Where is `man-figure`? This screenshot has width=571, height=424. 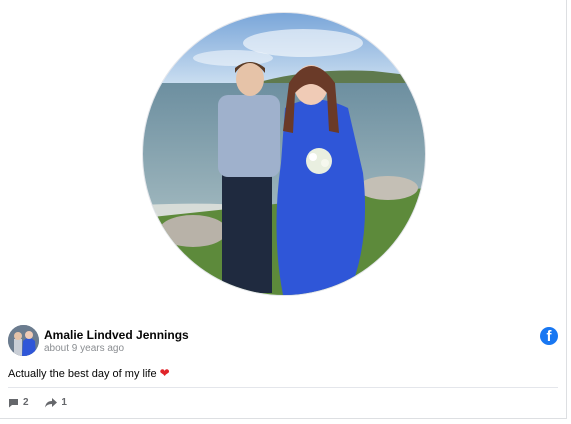
man-figure is located at coordinates (249, 177).